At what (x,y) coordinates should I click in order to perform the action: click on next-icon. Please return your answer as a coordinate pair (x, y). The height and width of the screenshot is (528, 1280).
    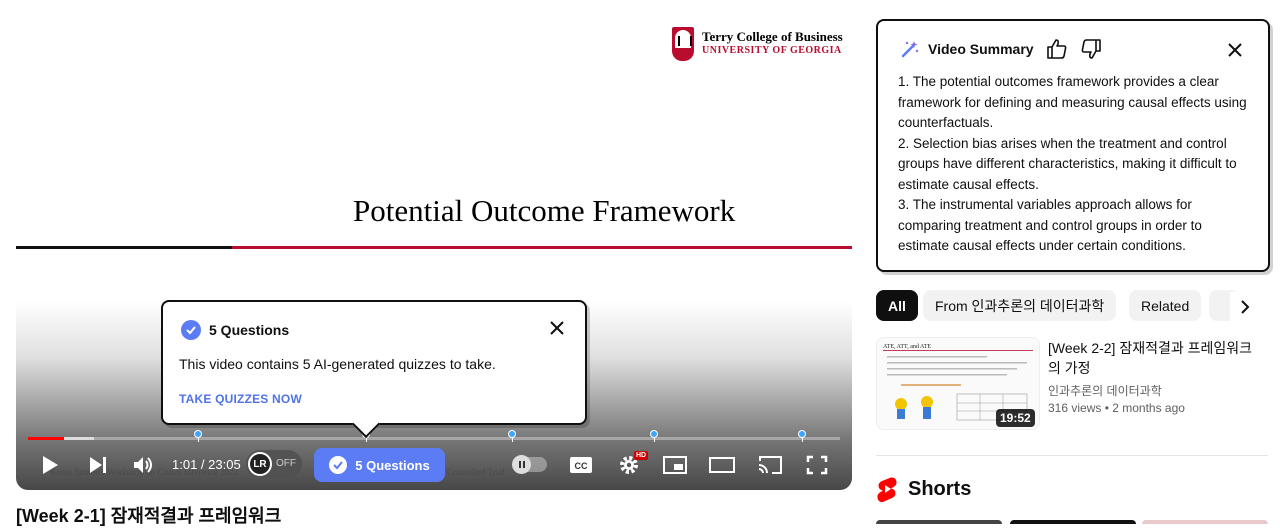
    Looking at the image, I should click on (98, 465).